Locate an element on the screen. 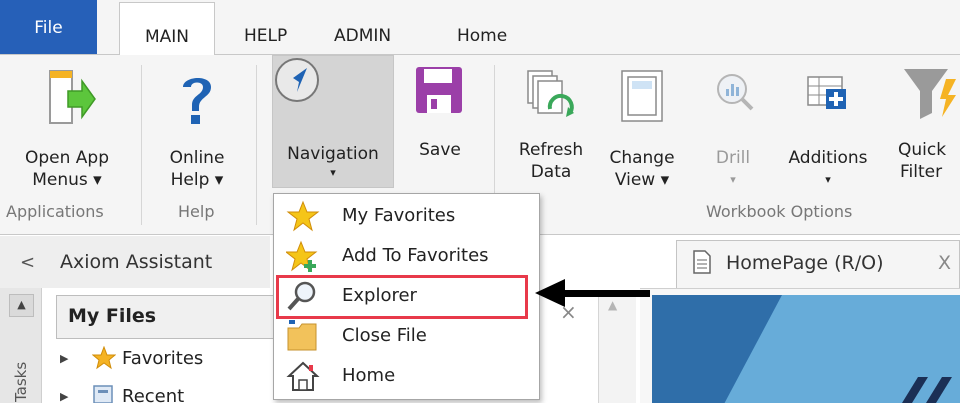 Image resolution: width=960 pixels, height=403 pixels. quick-filter-label-2: Filter is located at coordinates (921, 172).